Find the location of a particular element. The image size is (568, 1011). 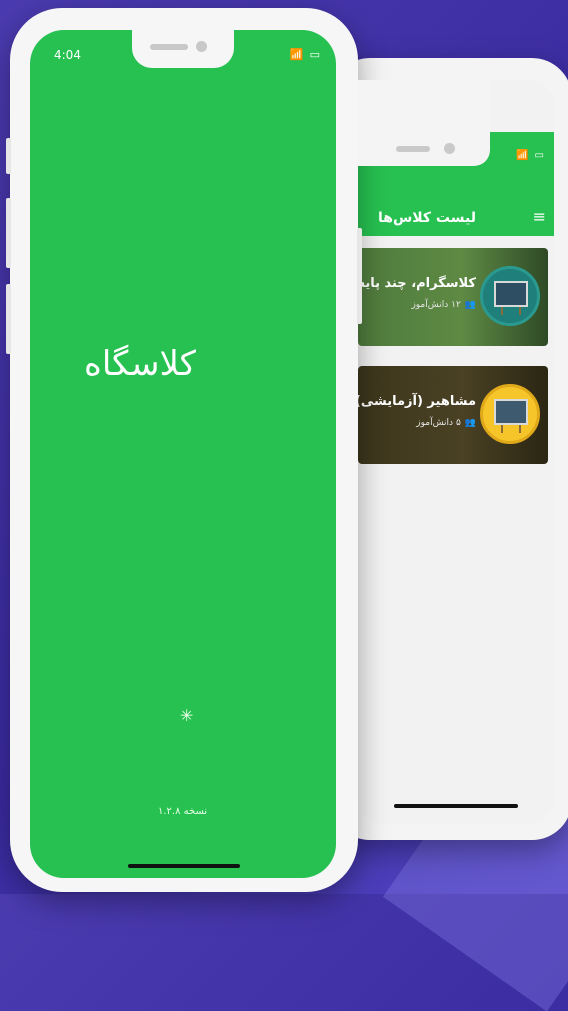

loading-spinner-icon: ✳ is located at coordinates (187, 715).